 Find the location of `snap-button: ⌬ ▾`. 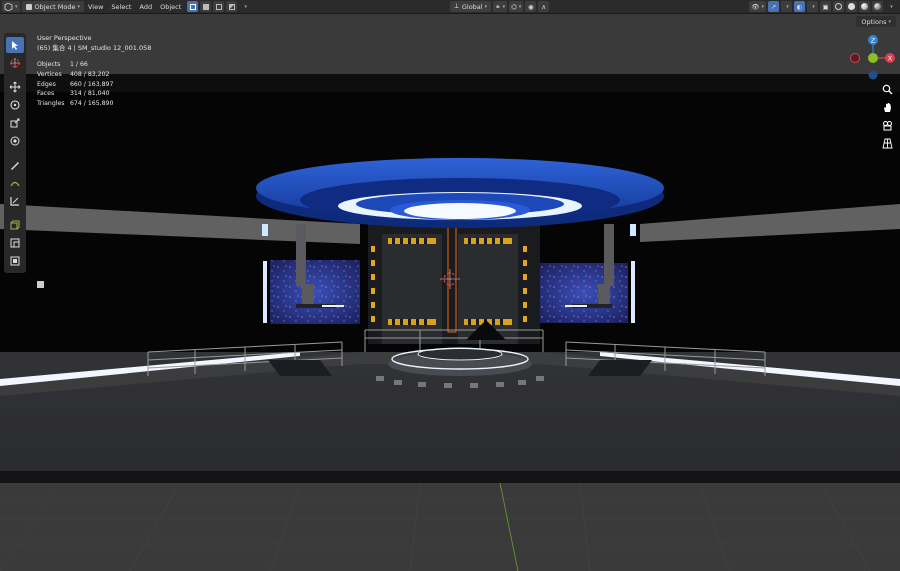

snap-button: ⌬ ▾ is located at coordinates (516, 6).